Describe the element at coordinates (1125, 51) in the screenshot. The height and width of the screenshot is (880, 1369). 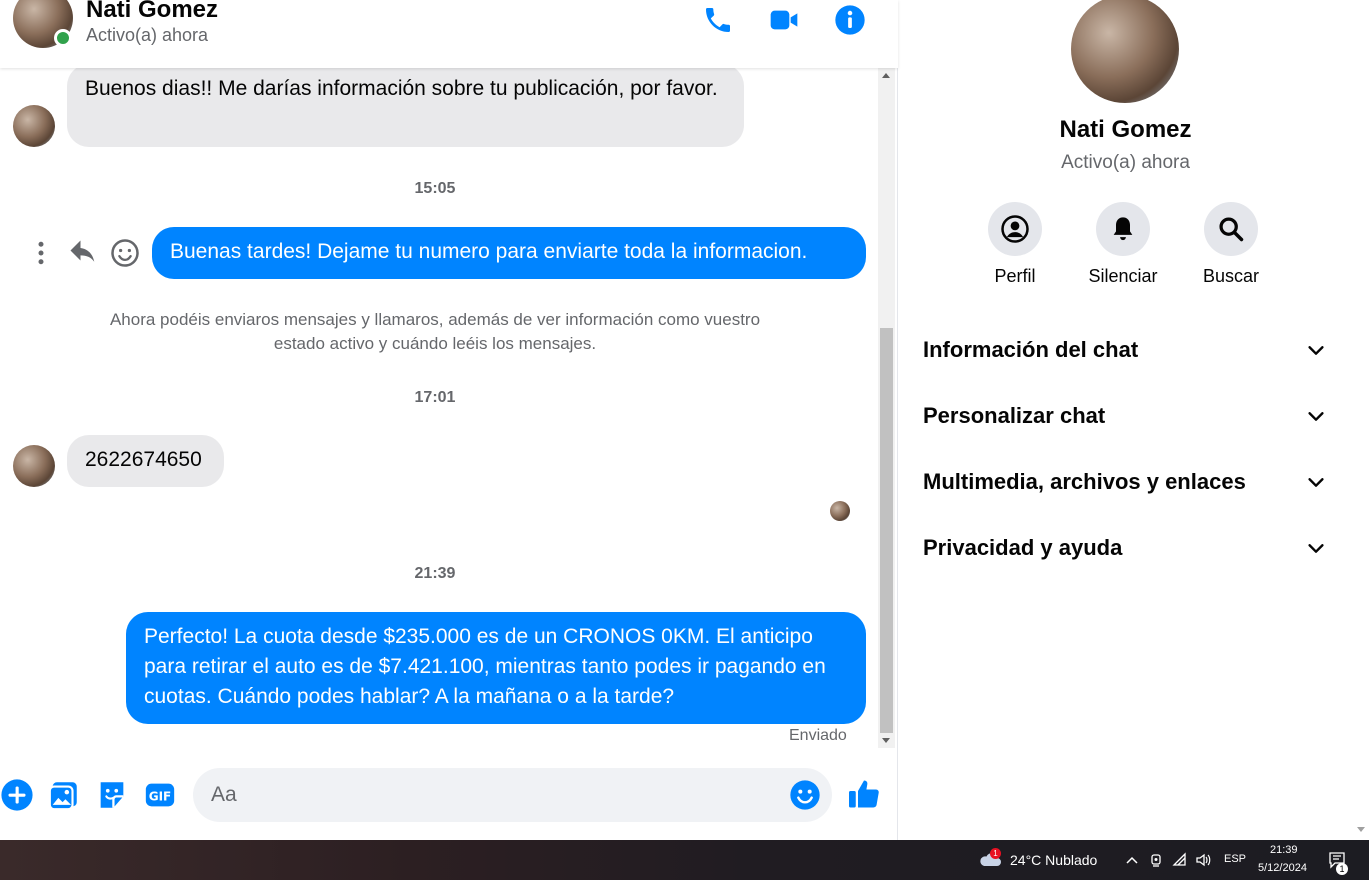
I see `contact-large-avatar` at that location.